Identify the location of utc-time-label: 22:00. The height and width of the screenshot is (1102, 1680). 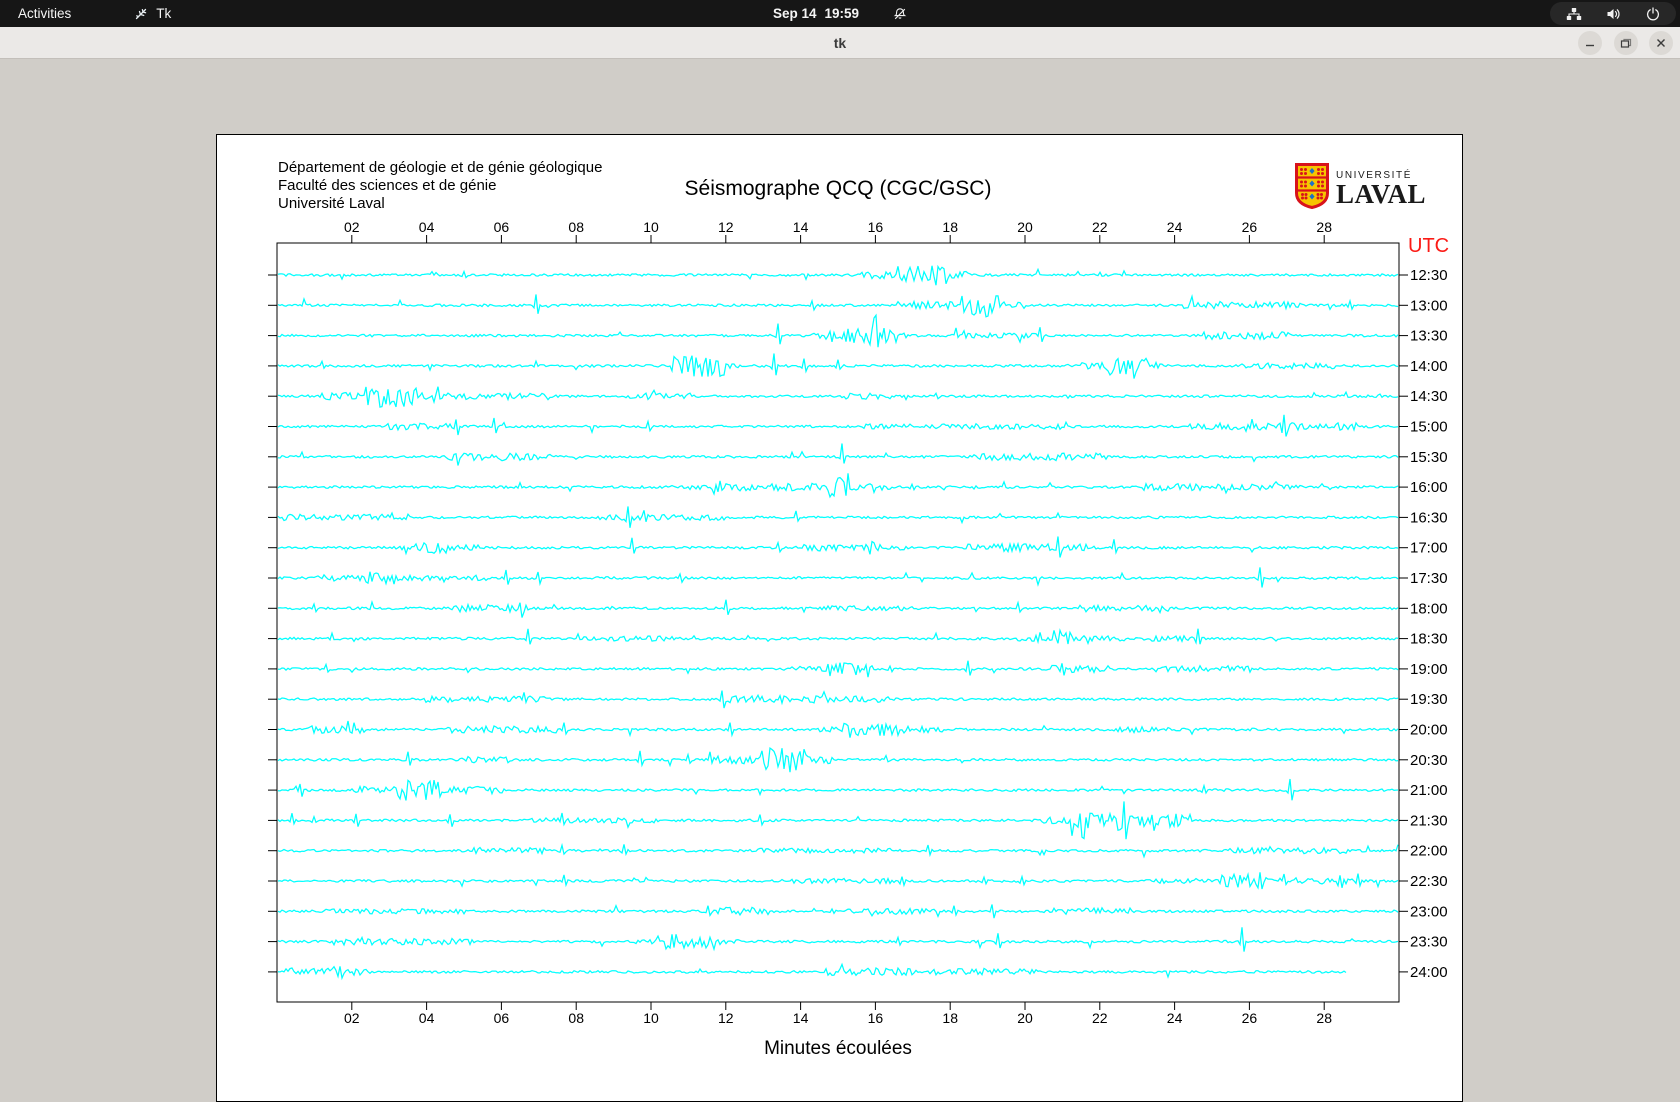
(1429, 851).